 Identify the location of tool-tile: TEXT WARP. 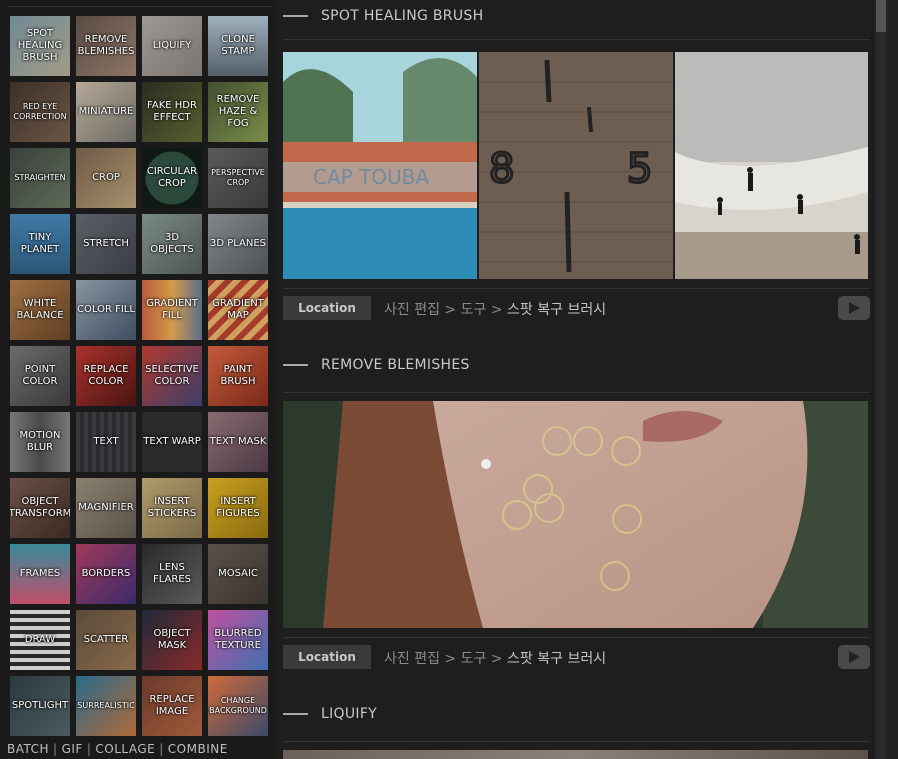
(172, 442).